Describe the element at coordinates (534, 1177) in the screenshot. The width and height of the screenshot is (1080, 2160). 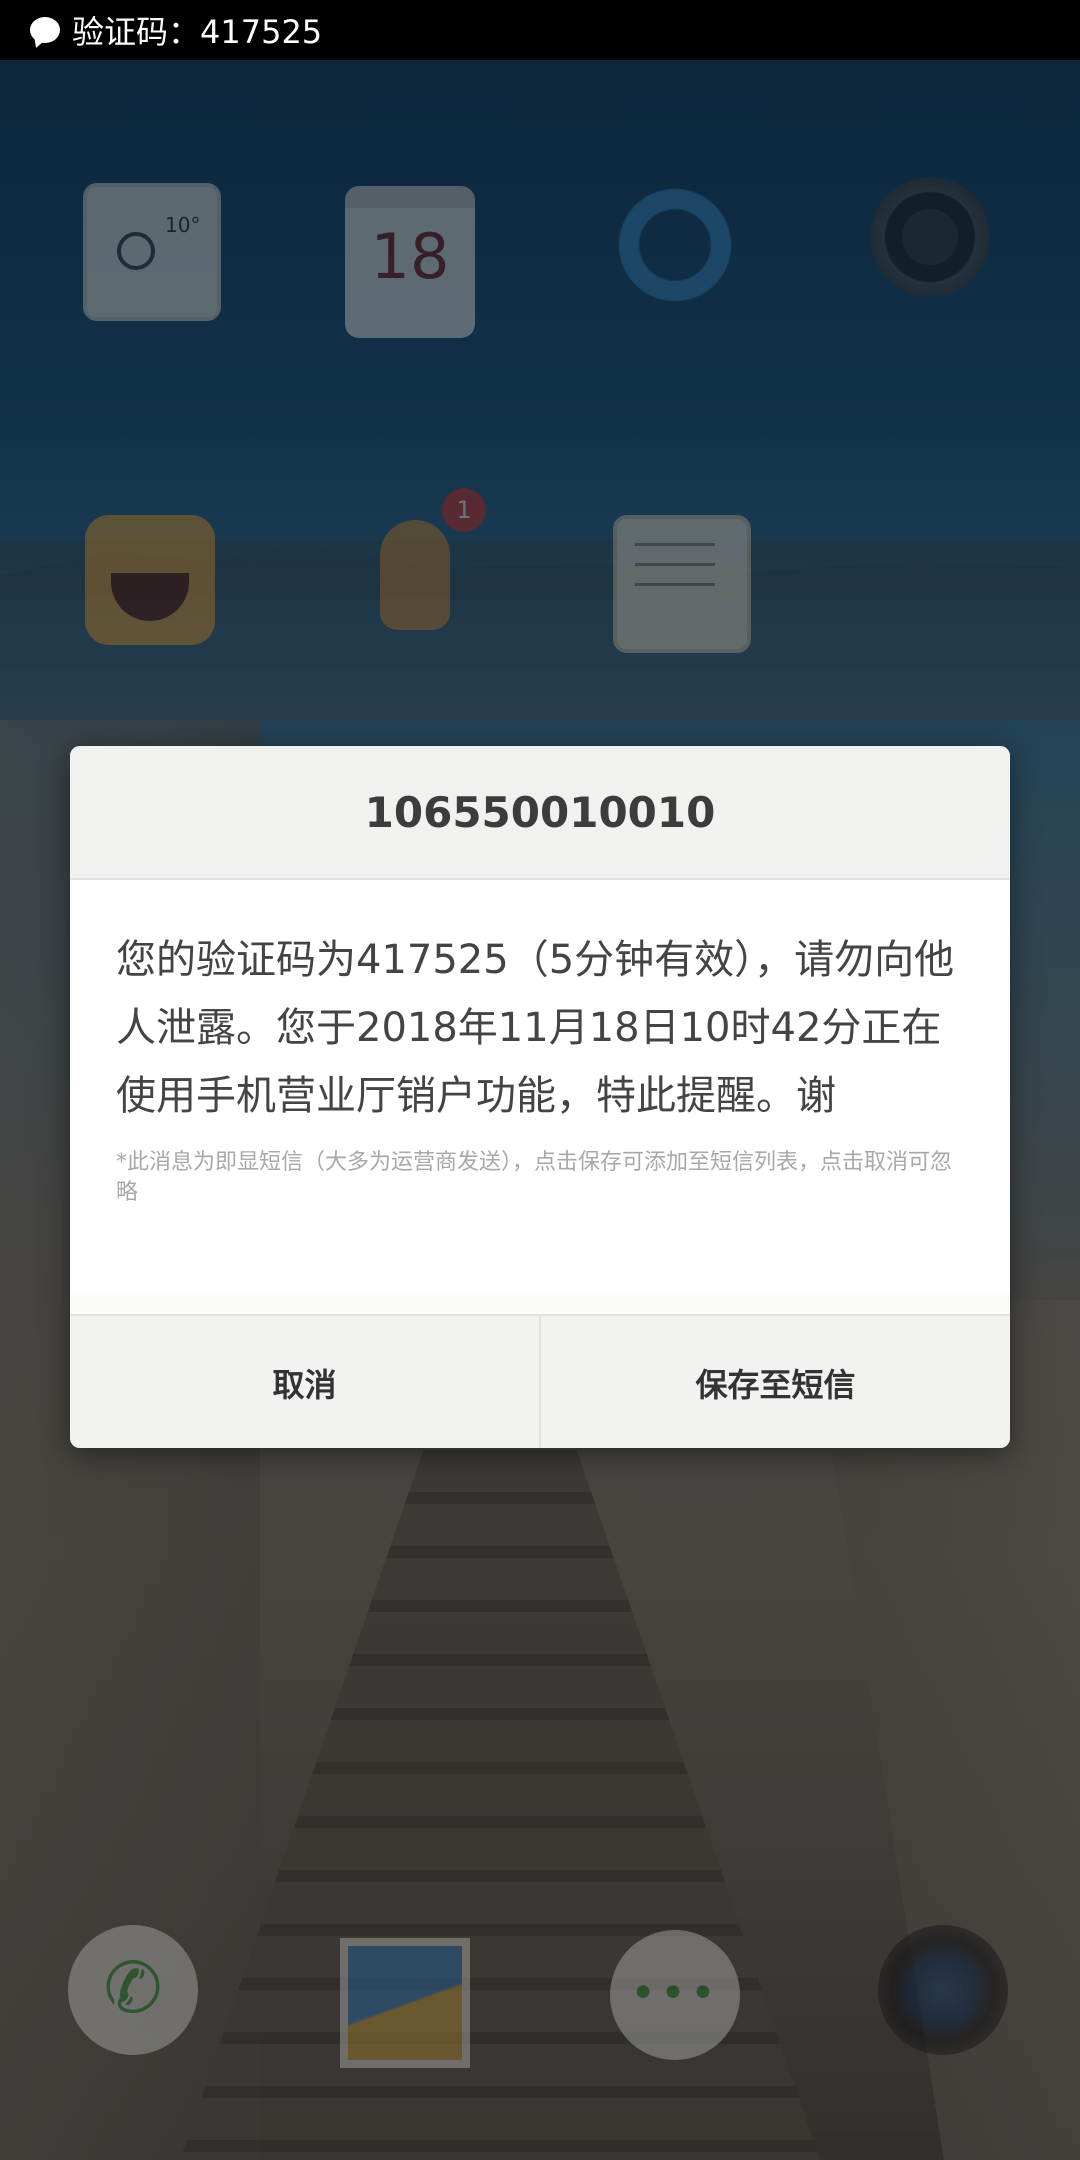
I see `dialog-note: *此消息为即显短信（大多为运营商发送），点击保存可添加至短信列表，点击取消可忽略` at that location.